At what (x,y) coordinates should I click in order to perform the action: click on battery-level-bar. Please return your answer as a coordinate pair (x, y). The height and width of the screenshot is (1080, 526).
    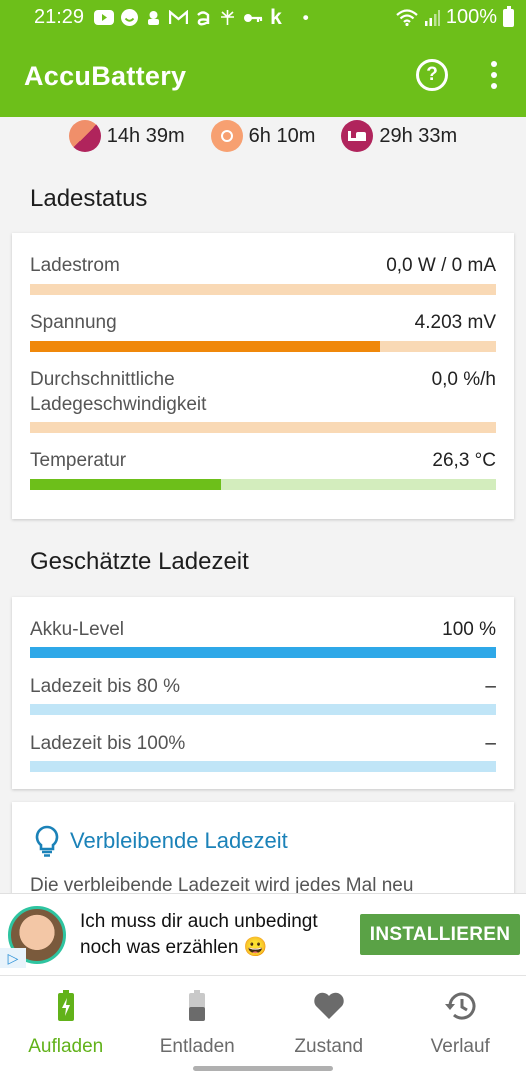
    Looking at the image, I should click on (263, 652).